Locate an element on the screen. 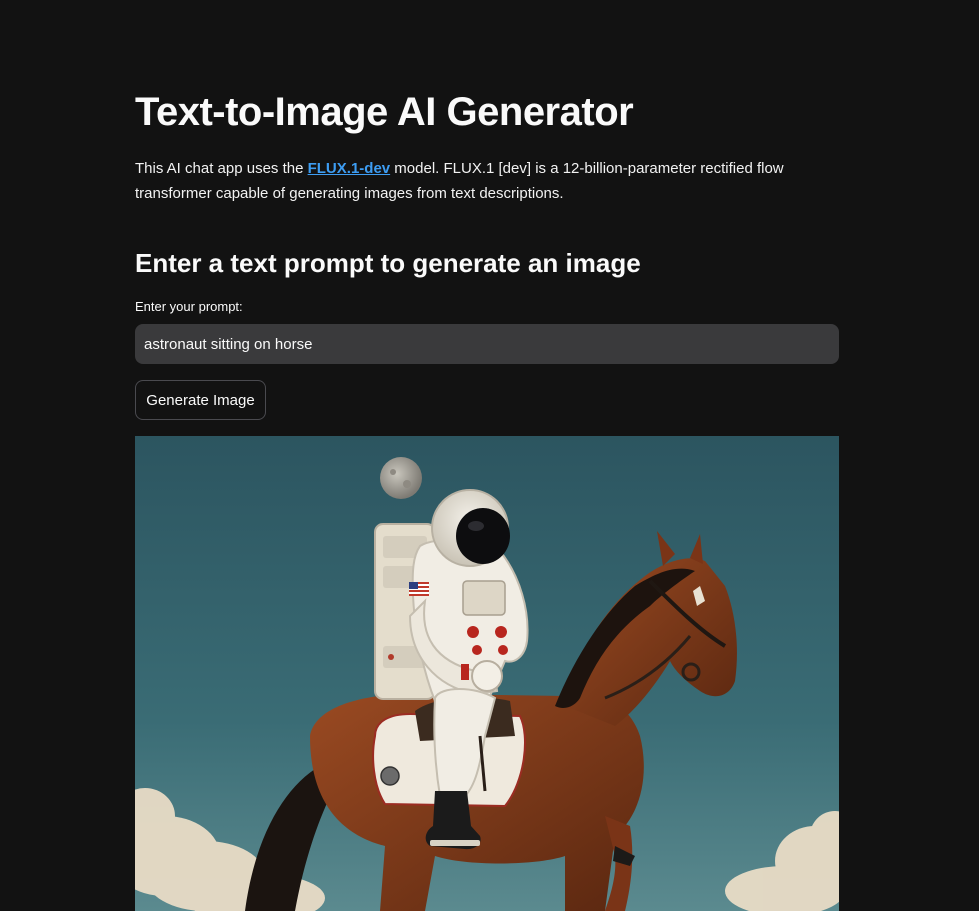  prompt-section-heading: Enter a text prompt to generate an image is located at coordinates (388, 263).